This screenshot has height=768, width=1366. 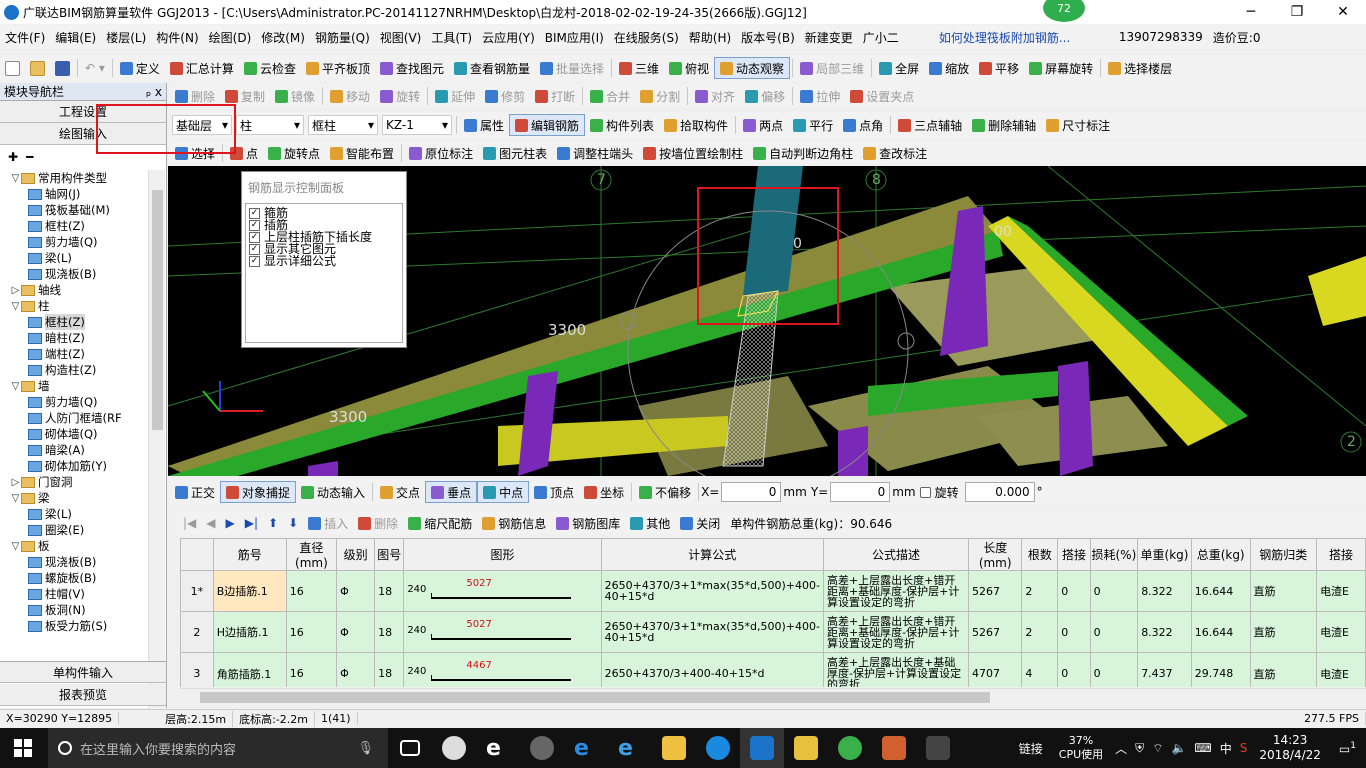 I want to click on ie-blue-icon: e, so click(x=630, y=748).